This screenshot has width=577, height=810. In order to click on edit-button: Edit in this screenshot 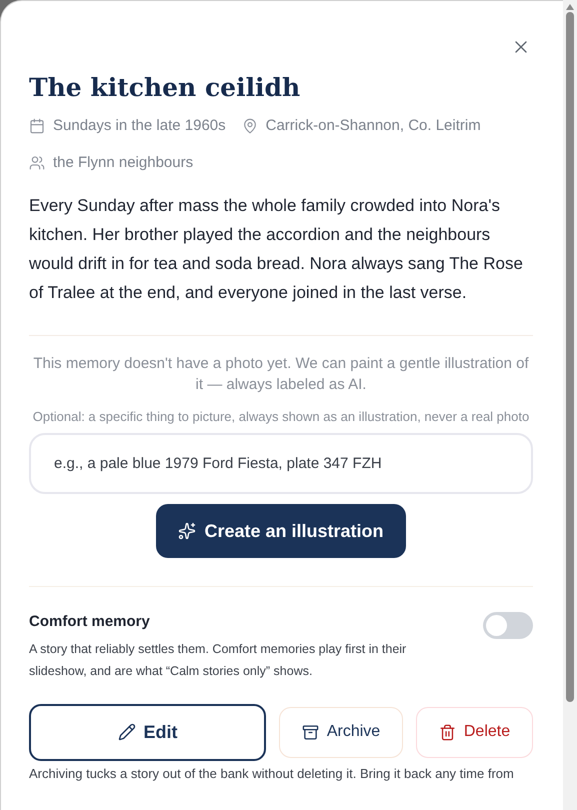, I will do `click(147, 732)`.